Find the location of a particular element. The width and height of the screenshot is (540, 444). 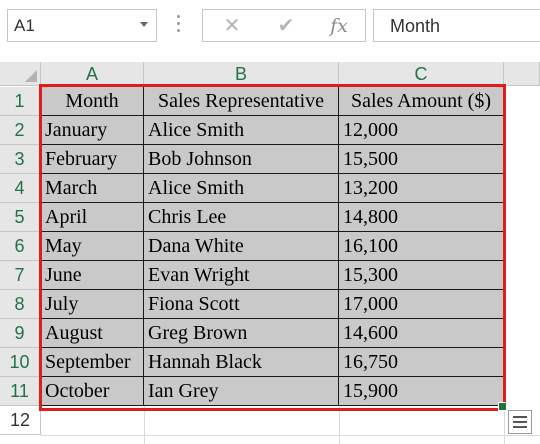

header-cell-sales-representative: Sales Representative is located at coordinates (241, 101).